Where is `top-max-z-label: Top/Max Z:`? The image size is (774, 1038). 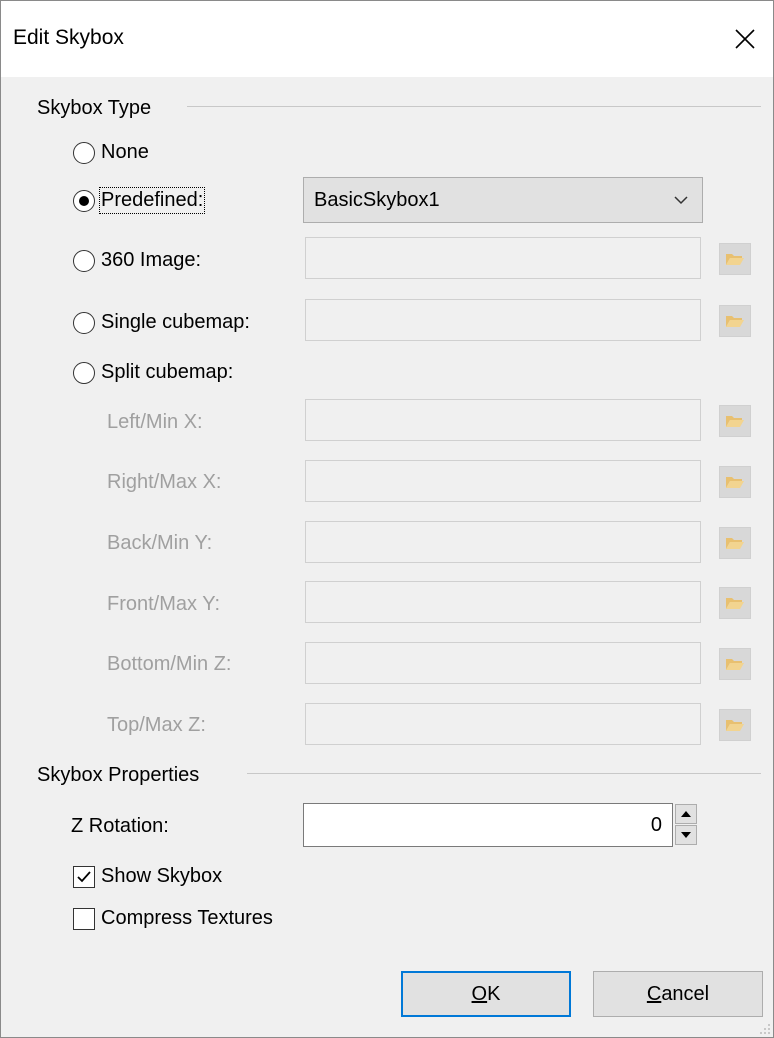 top-max-z-label: Top/Max Z: is located at coordinates (156, 725).